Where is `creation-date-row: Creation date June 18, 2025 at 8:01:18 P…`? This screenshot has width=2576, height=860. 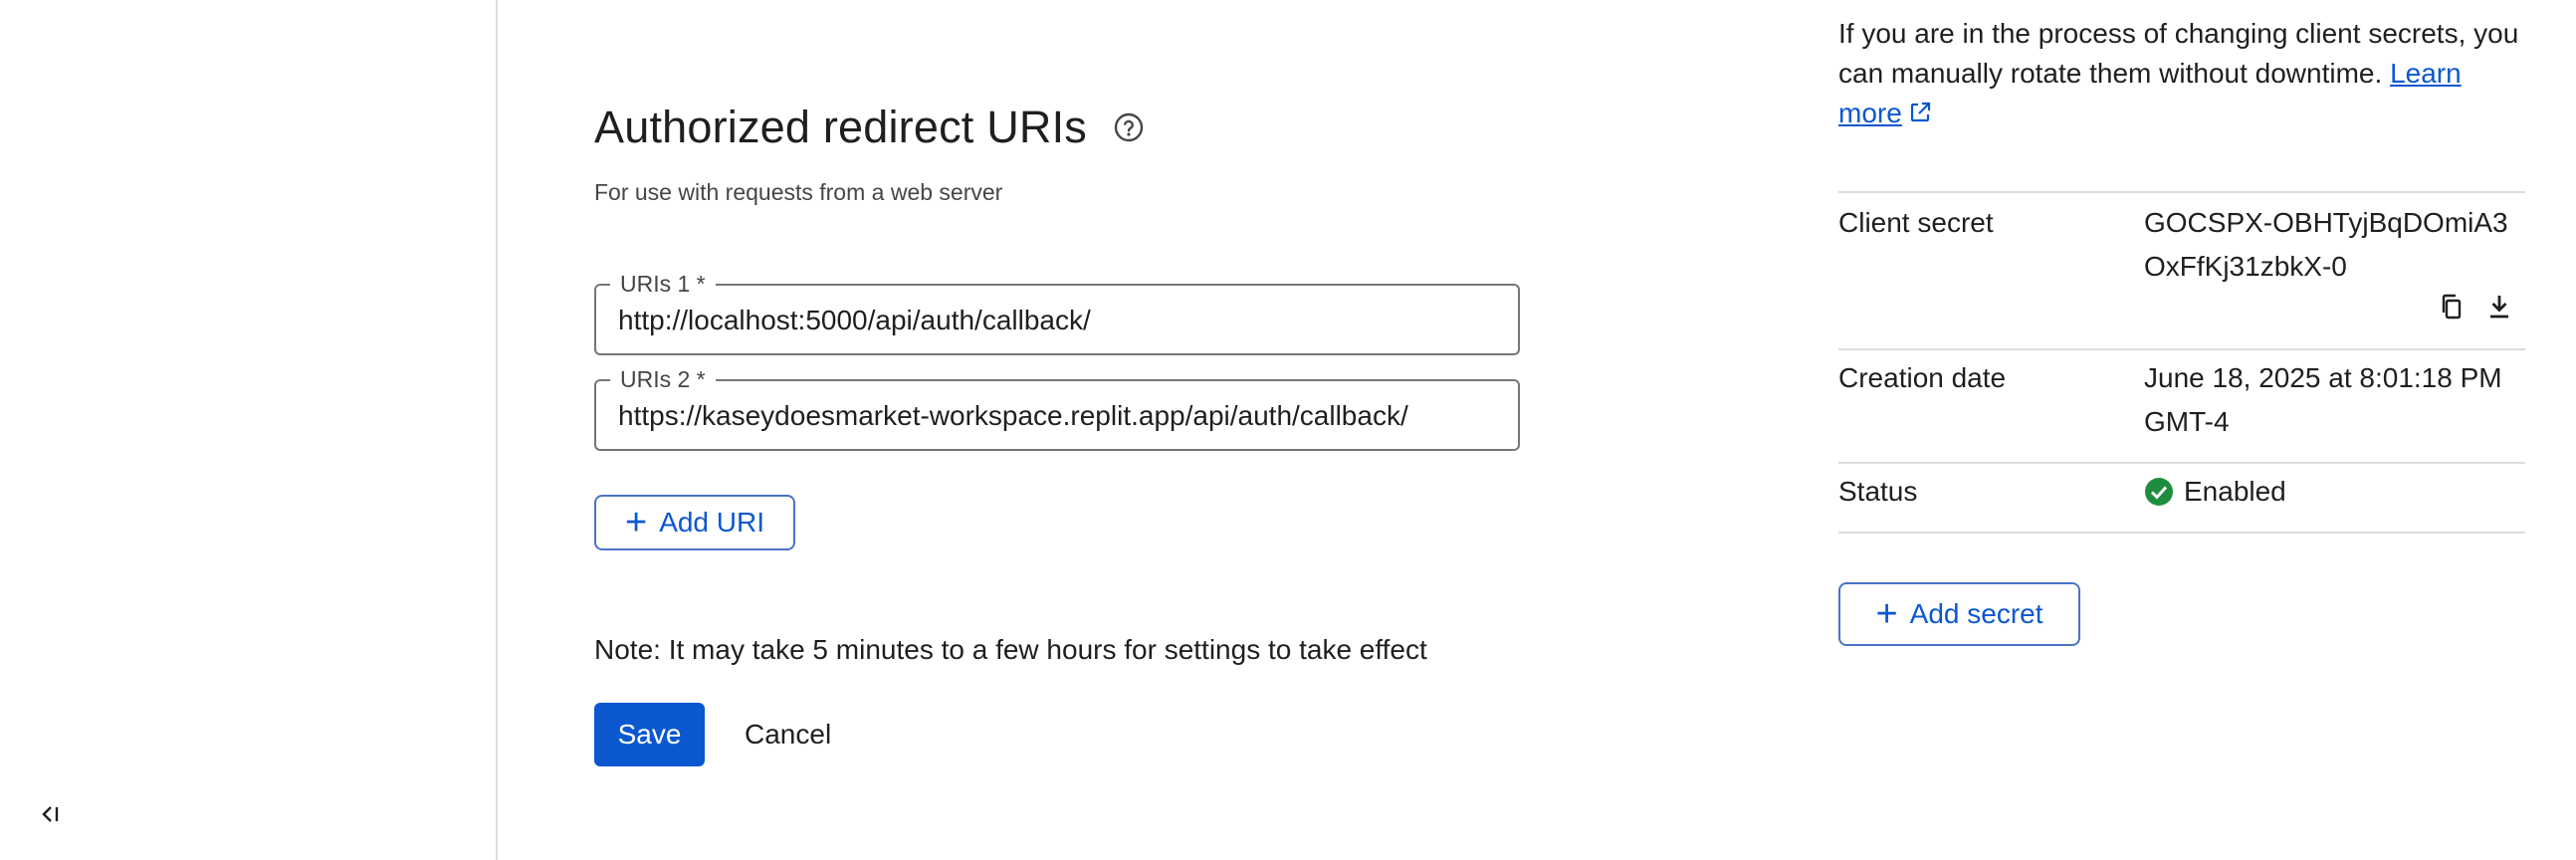 creation-date-row: Creation date June 18, 2025 at 8:01:18 P… is located at coordinates (2181, 405).